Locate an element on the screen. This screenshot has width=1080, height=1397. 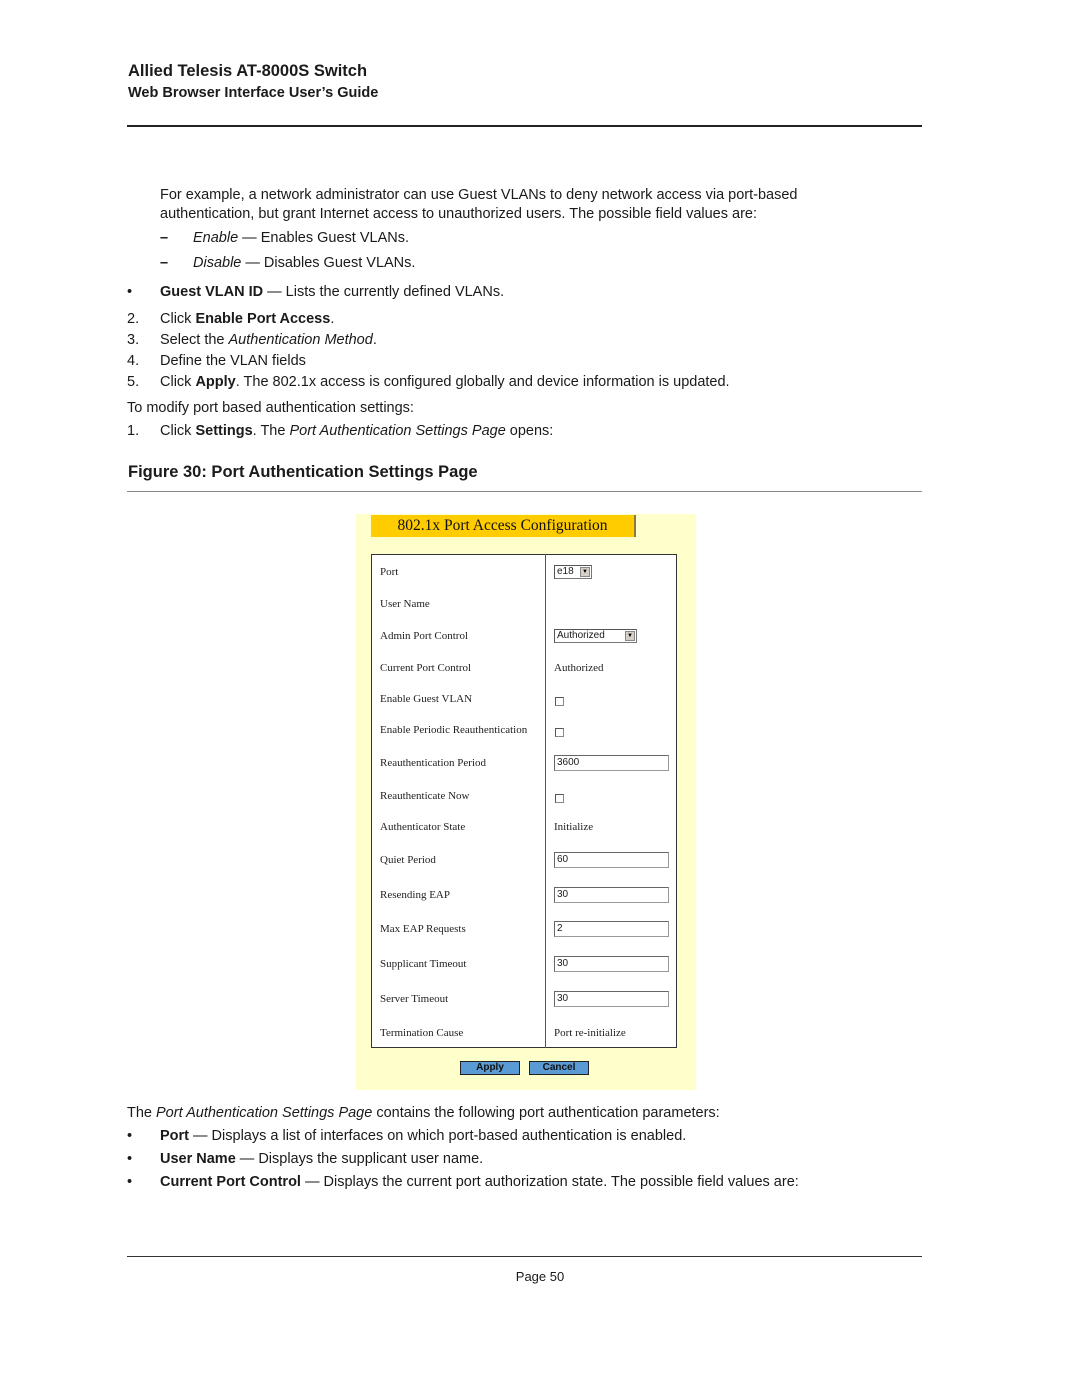
resending-eap-input: 30 is located at coordinates (611, 895).